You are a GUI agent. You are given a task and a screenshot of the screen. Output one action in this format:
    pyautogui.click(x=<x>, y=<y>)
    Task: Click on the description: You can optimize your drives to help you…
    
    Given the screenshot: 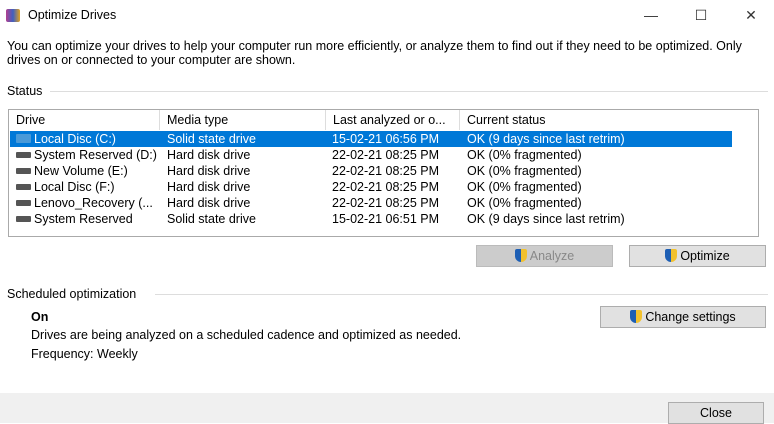 What is the action you would take?
    pyautogui.click(x=374, y=53)
    